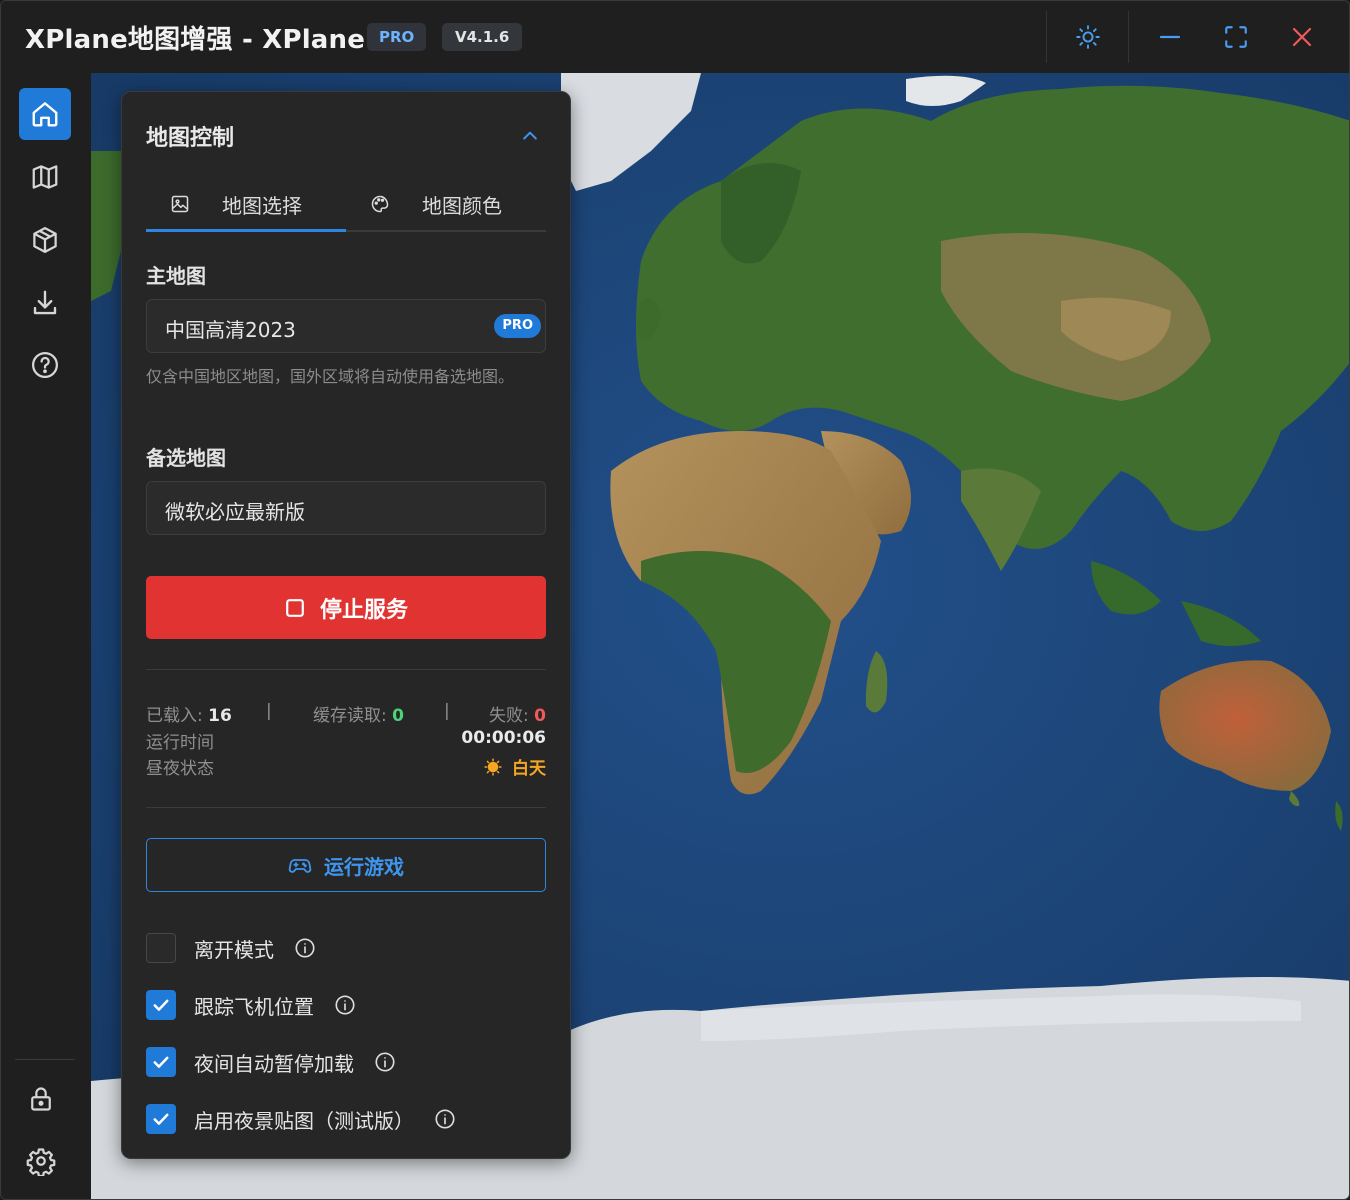 The height and width of the screenshot is (1200, 1350). I want to click on chevron-up-icon, so click(530, 135).